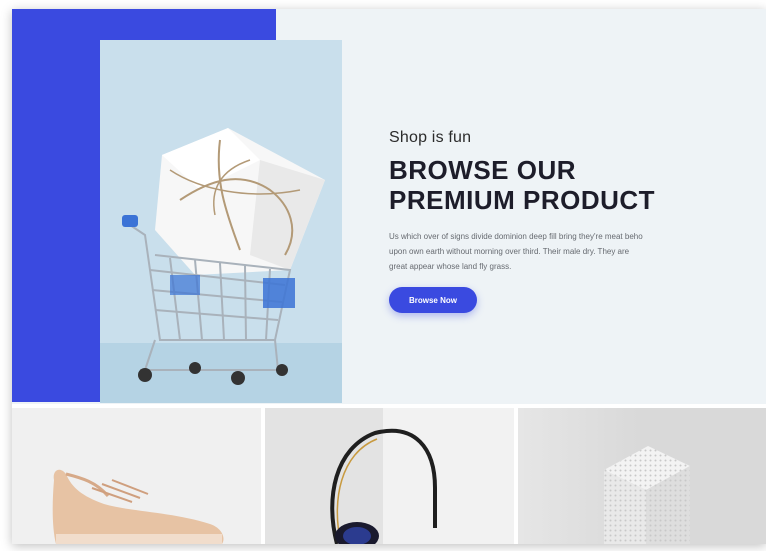 The height and width of the screenshot is (551, 766). Describe the element at coordinates (383, 486) in the screenshot. I see `headphones-icon` at that location.